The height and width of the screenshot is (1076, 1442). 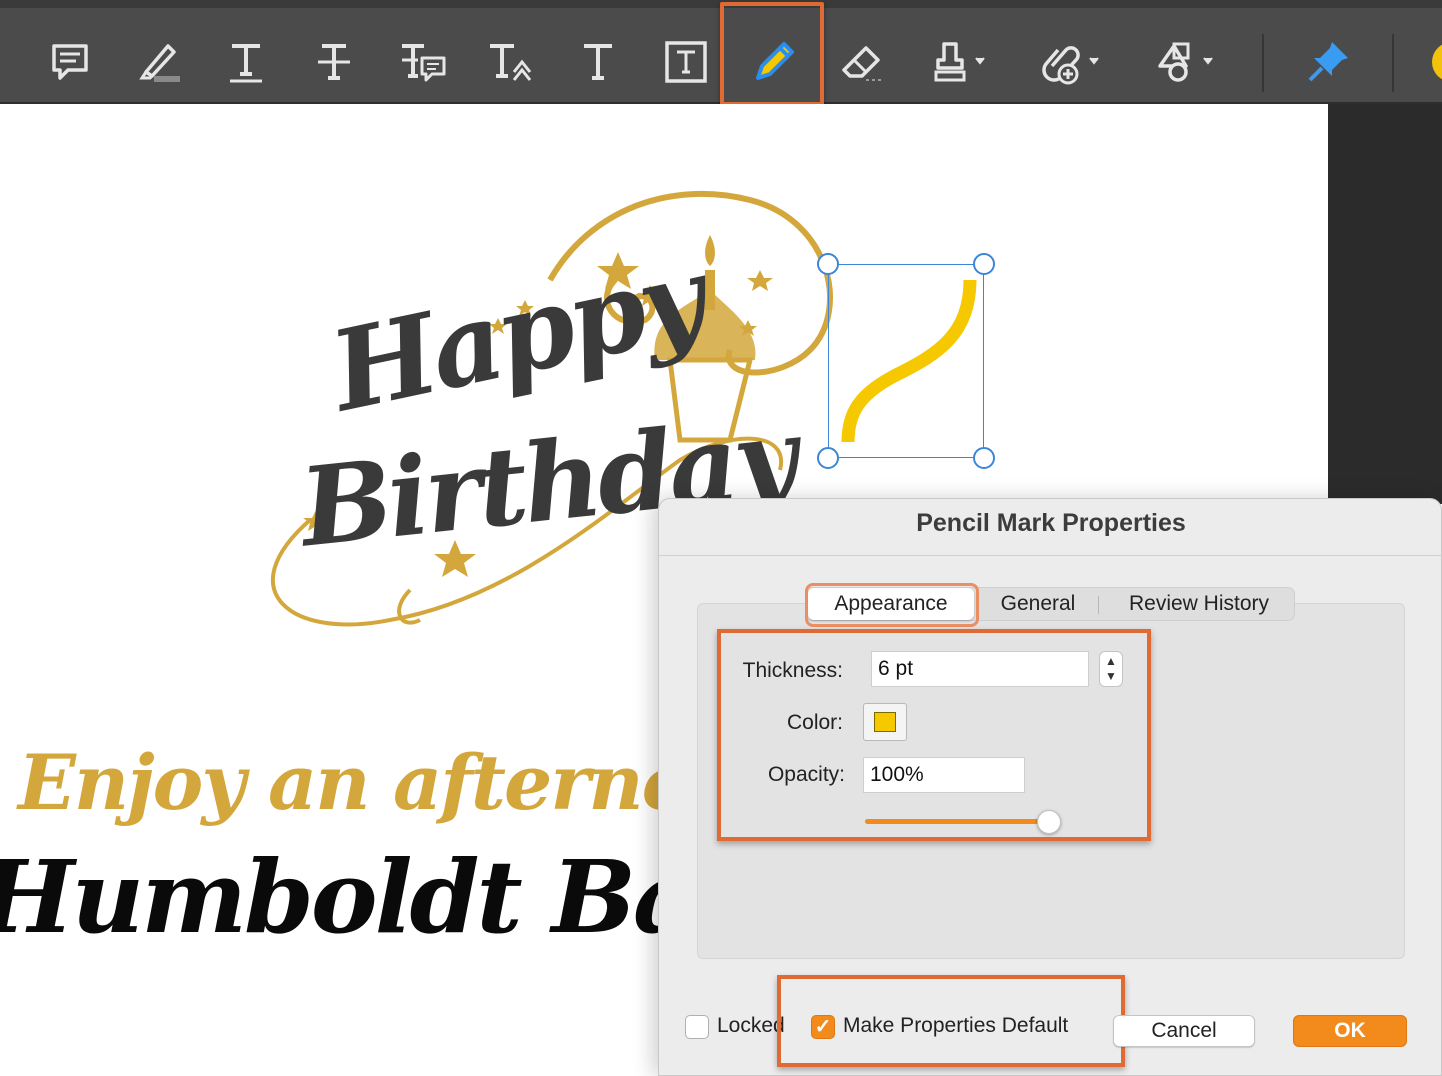 I want to click on cancel-button: Cancel, so click(x=1184, y=1031).